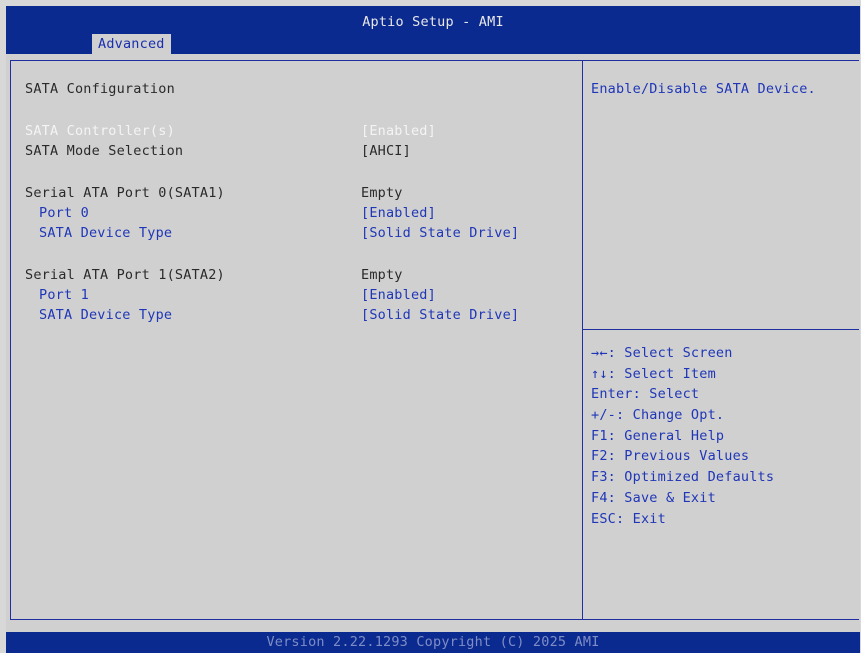  I want to click on status-serial-ata-port-1: Serial ATA Port 1(SATA2) Empty, so click(295, 275).